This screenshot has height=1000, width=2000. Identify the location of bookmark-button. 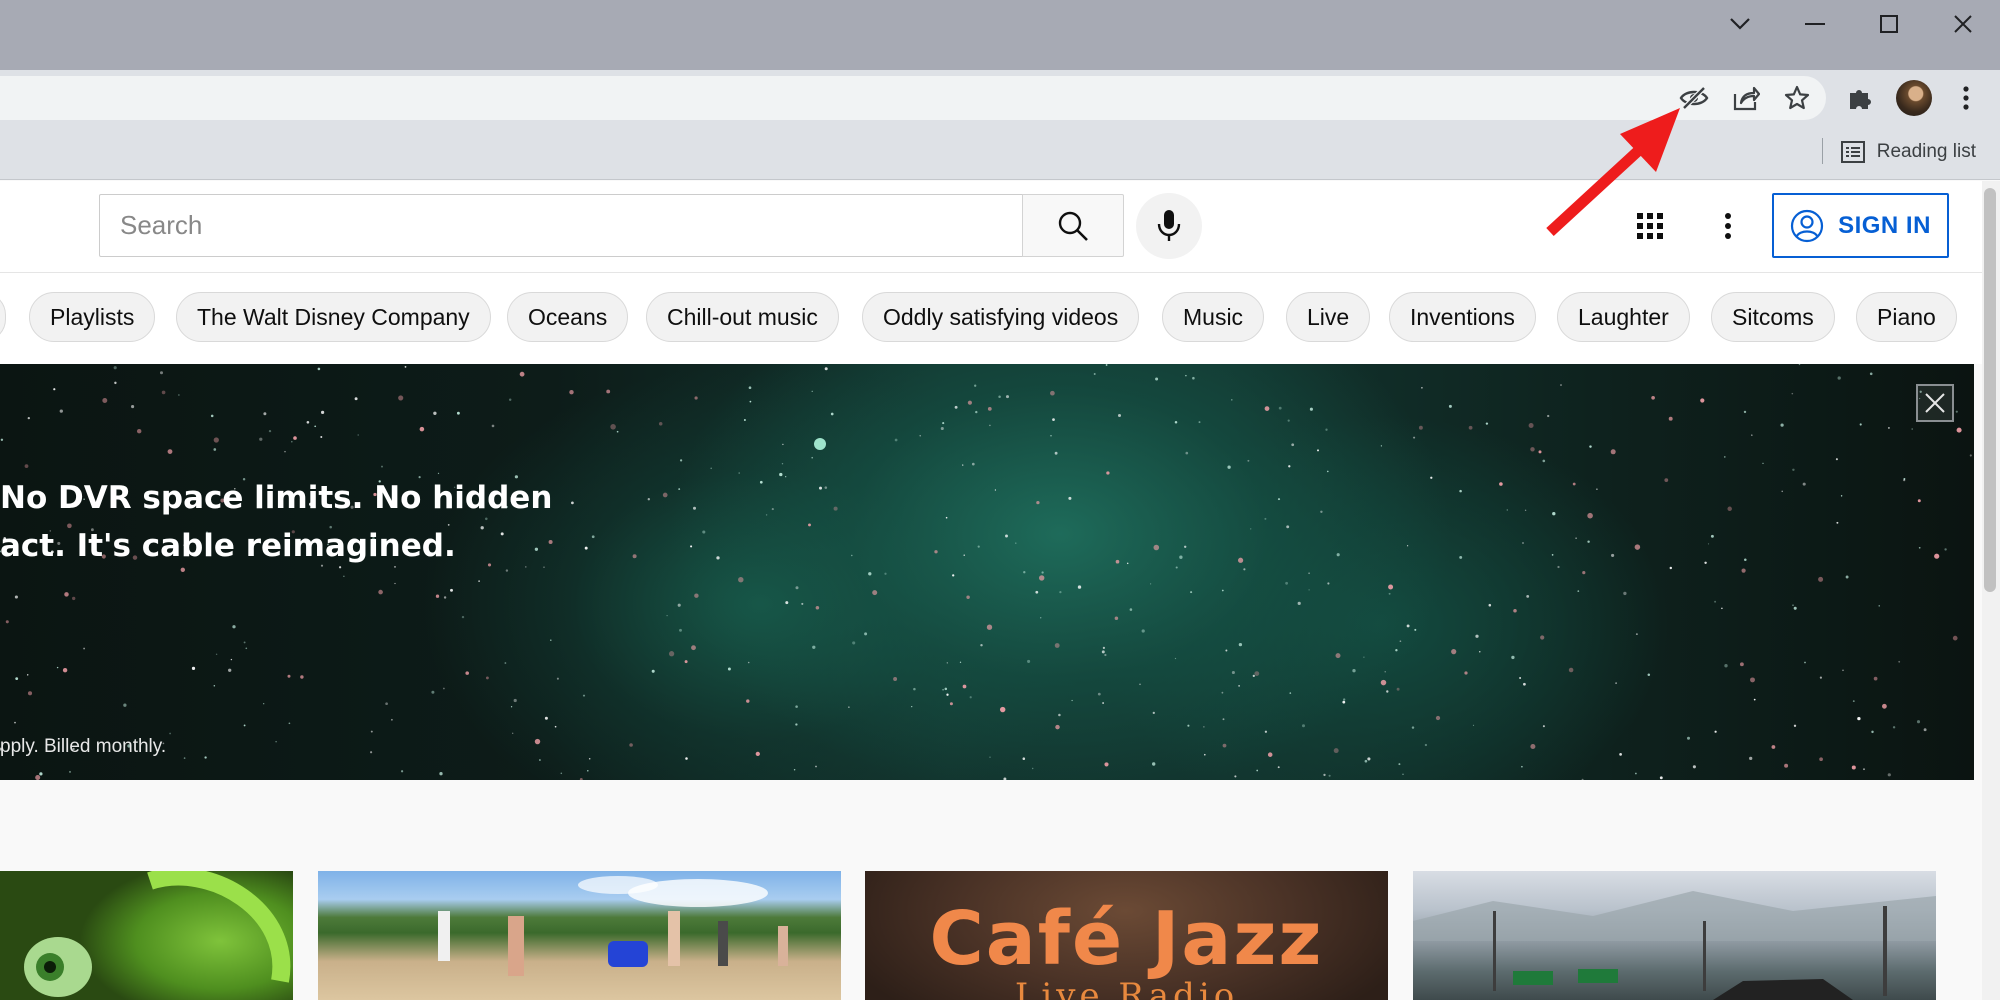
(1797, 98).